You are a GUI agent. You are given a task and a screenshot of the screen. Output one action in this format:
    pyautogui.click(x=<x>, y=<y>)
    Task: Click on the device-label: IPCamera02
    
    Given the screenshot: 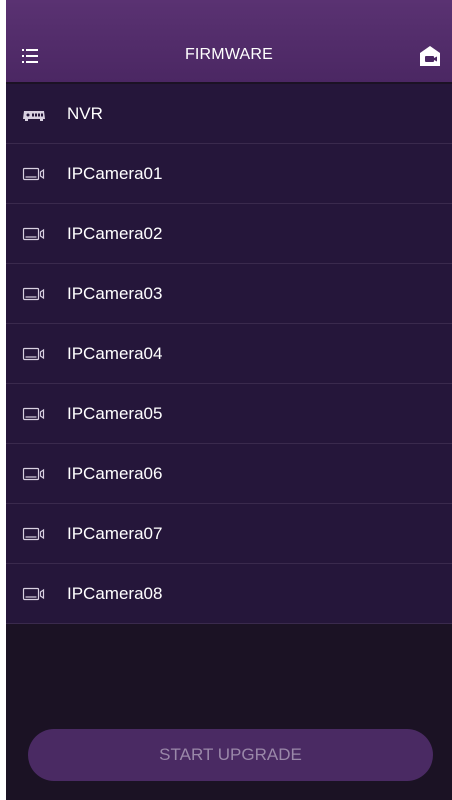 What is the action you would take?
    pyautogui.click(x=115, y=233)
    